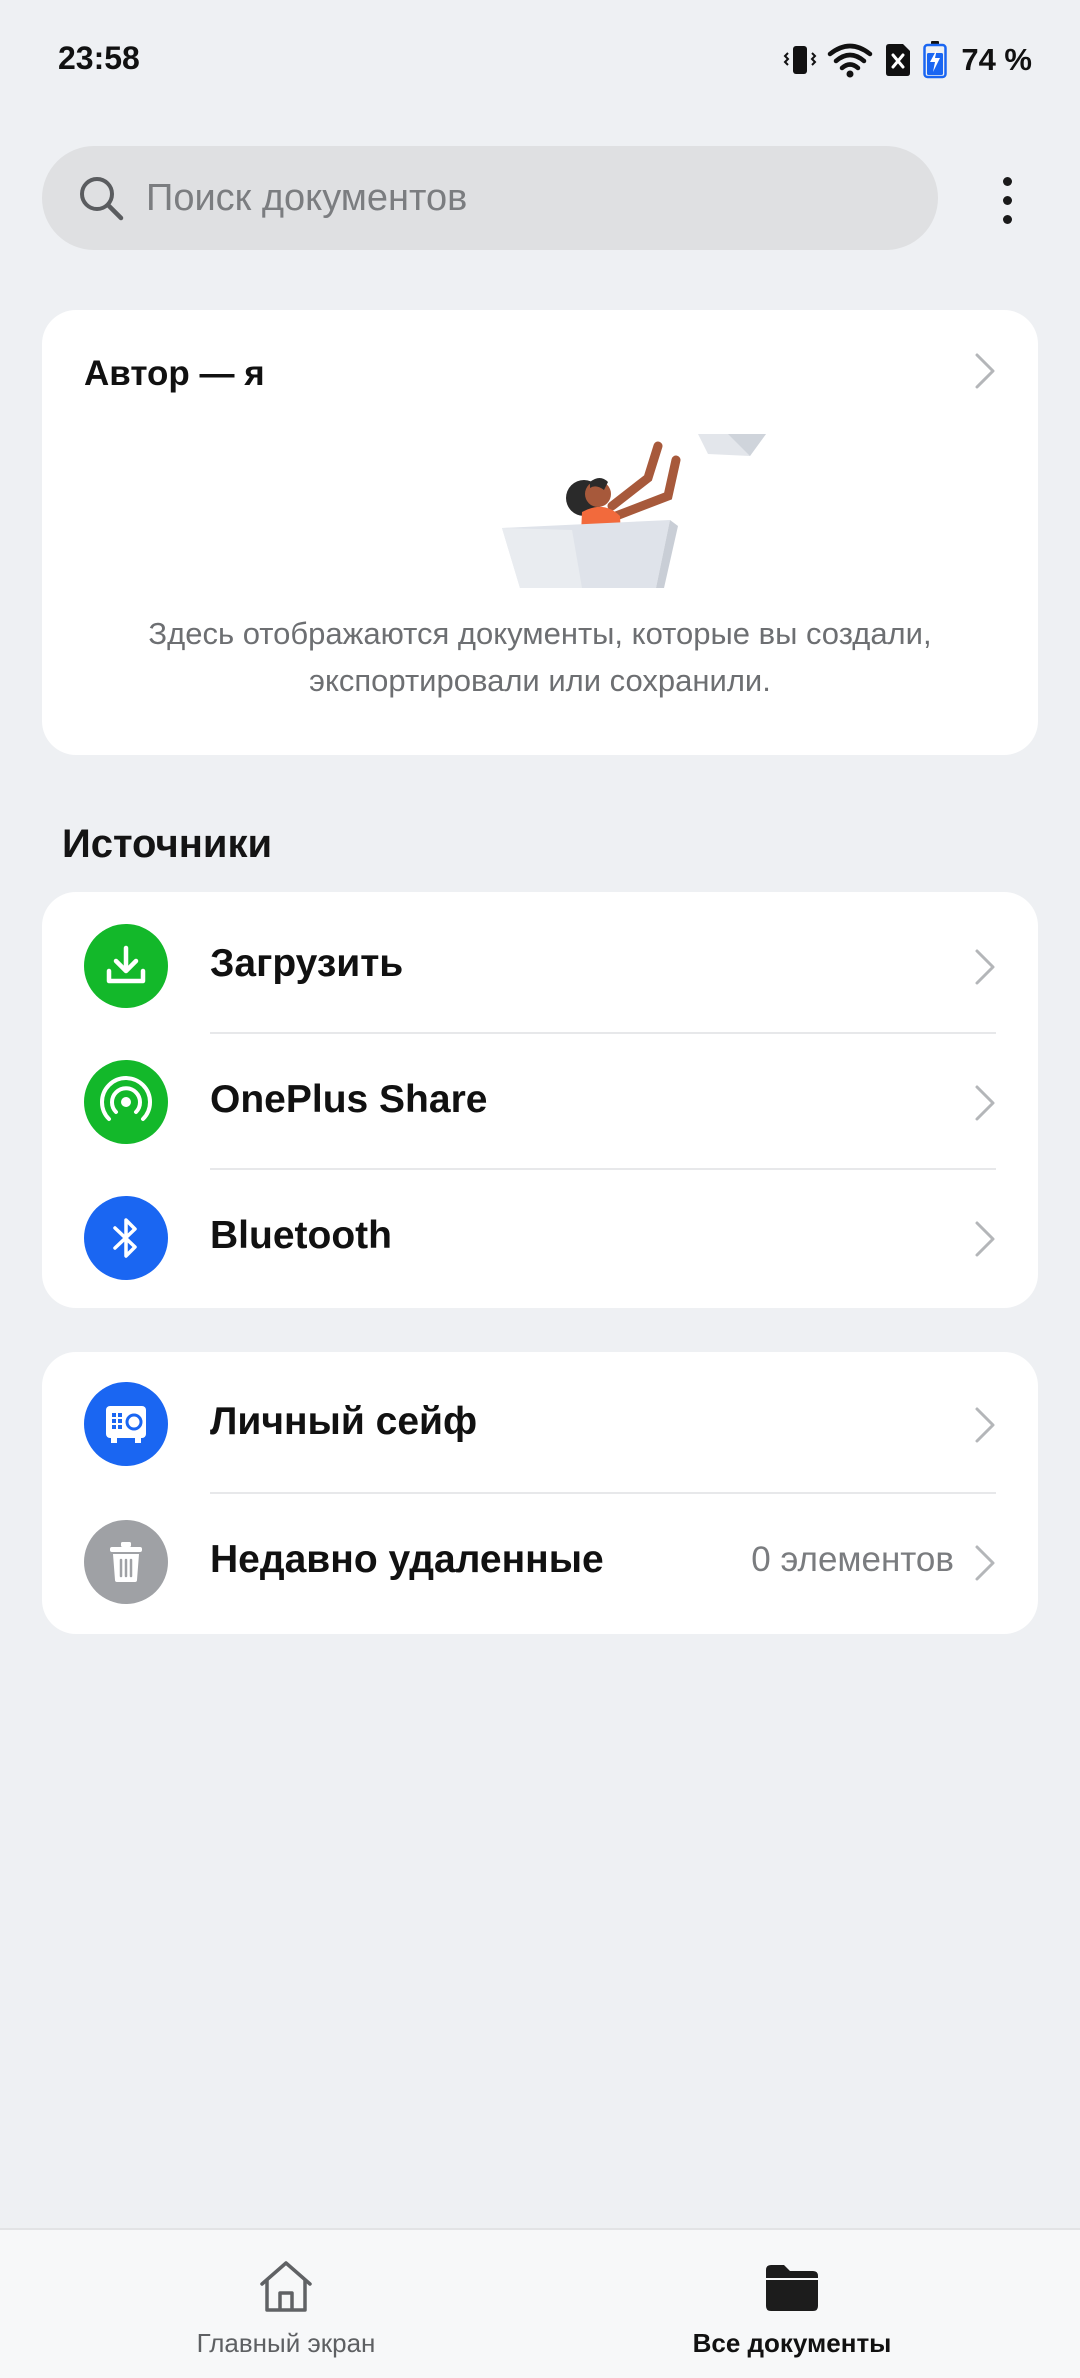 This screenshot has height=2378, width=1080. I want to click on empty-state-illustration, so click(634, 511).